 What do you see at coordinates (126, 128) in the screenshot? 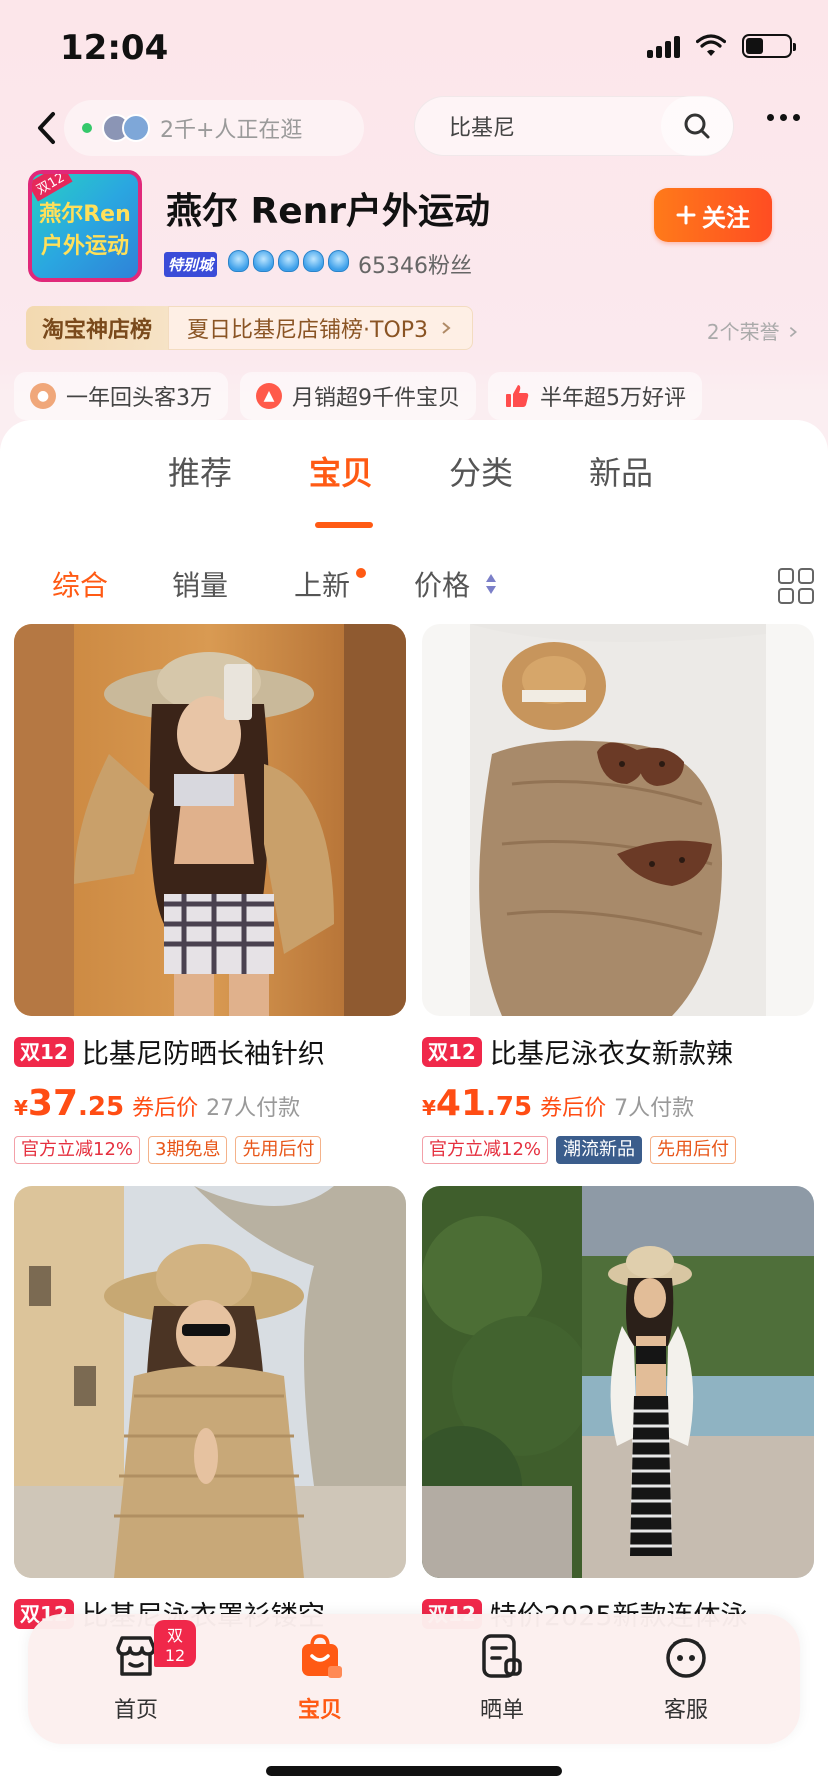
I see `visitor-avatars` at bounding box center [126, 128].